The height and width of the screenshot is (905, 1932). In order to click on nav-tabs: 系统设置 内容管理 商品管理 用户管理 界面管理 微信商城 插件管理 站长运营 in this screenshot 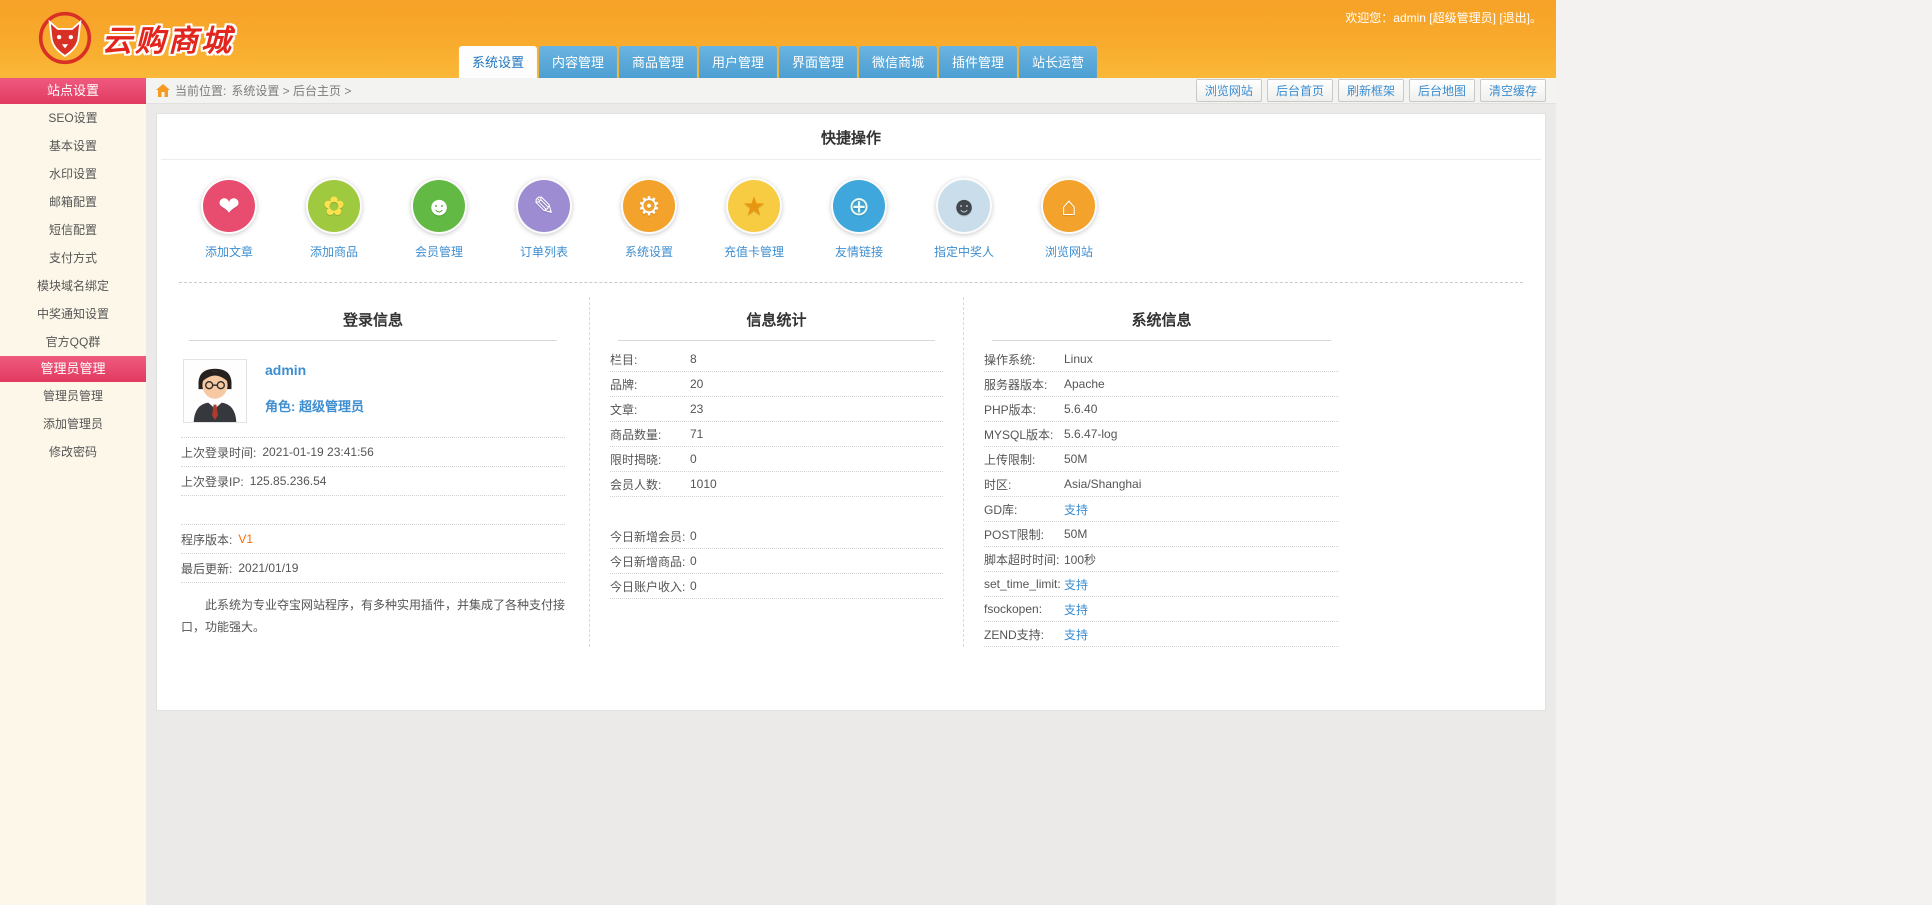, I will do `click(778, 62)`.